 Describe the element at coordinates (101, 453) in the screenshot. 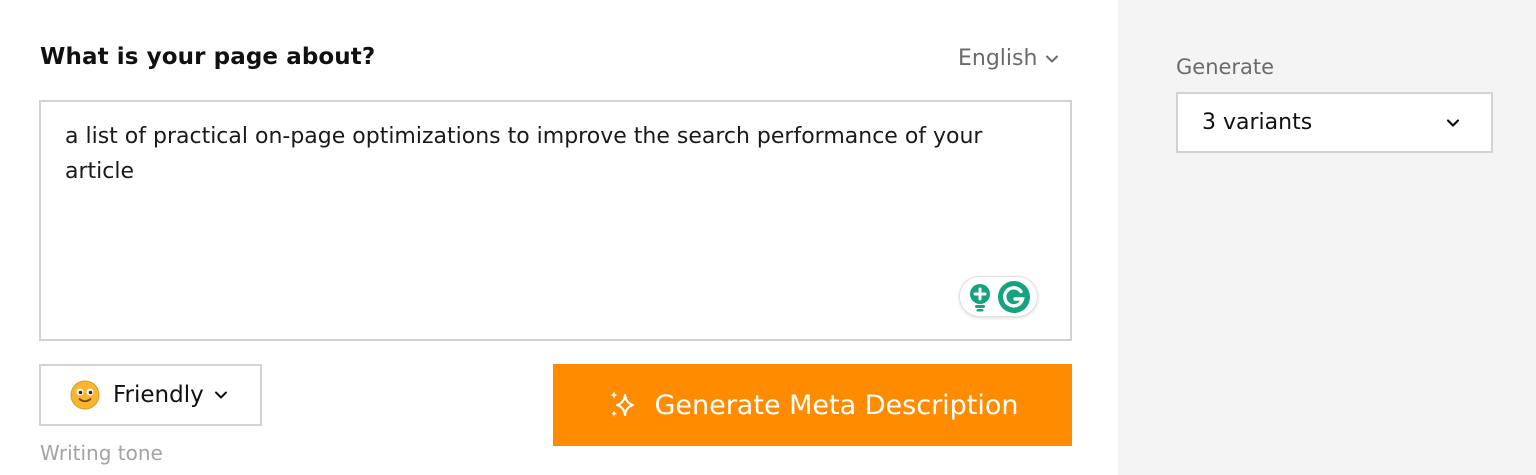

I see `writing-tone-caption: Writing tone` at that location.